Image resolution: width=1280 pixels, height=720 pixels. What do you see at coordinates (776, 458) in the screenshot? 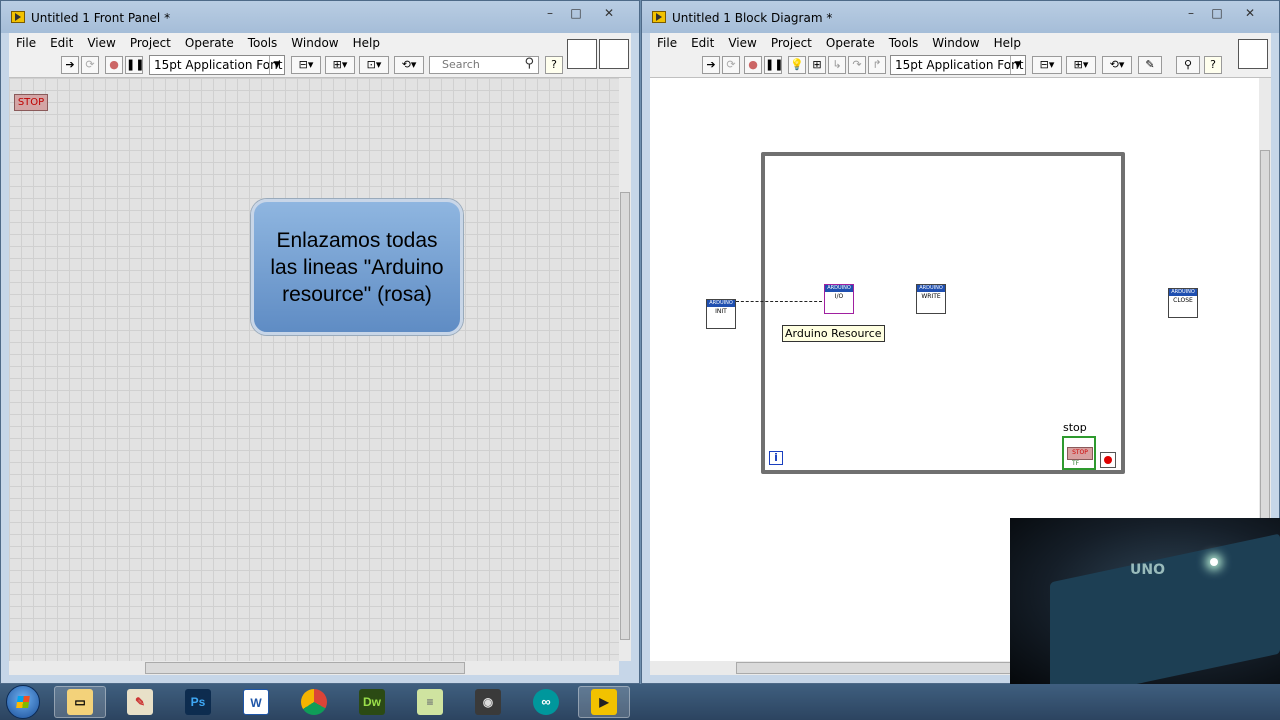
I see `loop-iteration-terminal: i` at bounding box center [776, 458].